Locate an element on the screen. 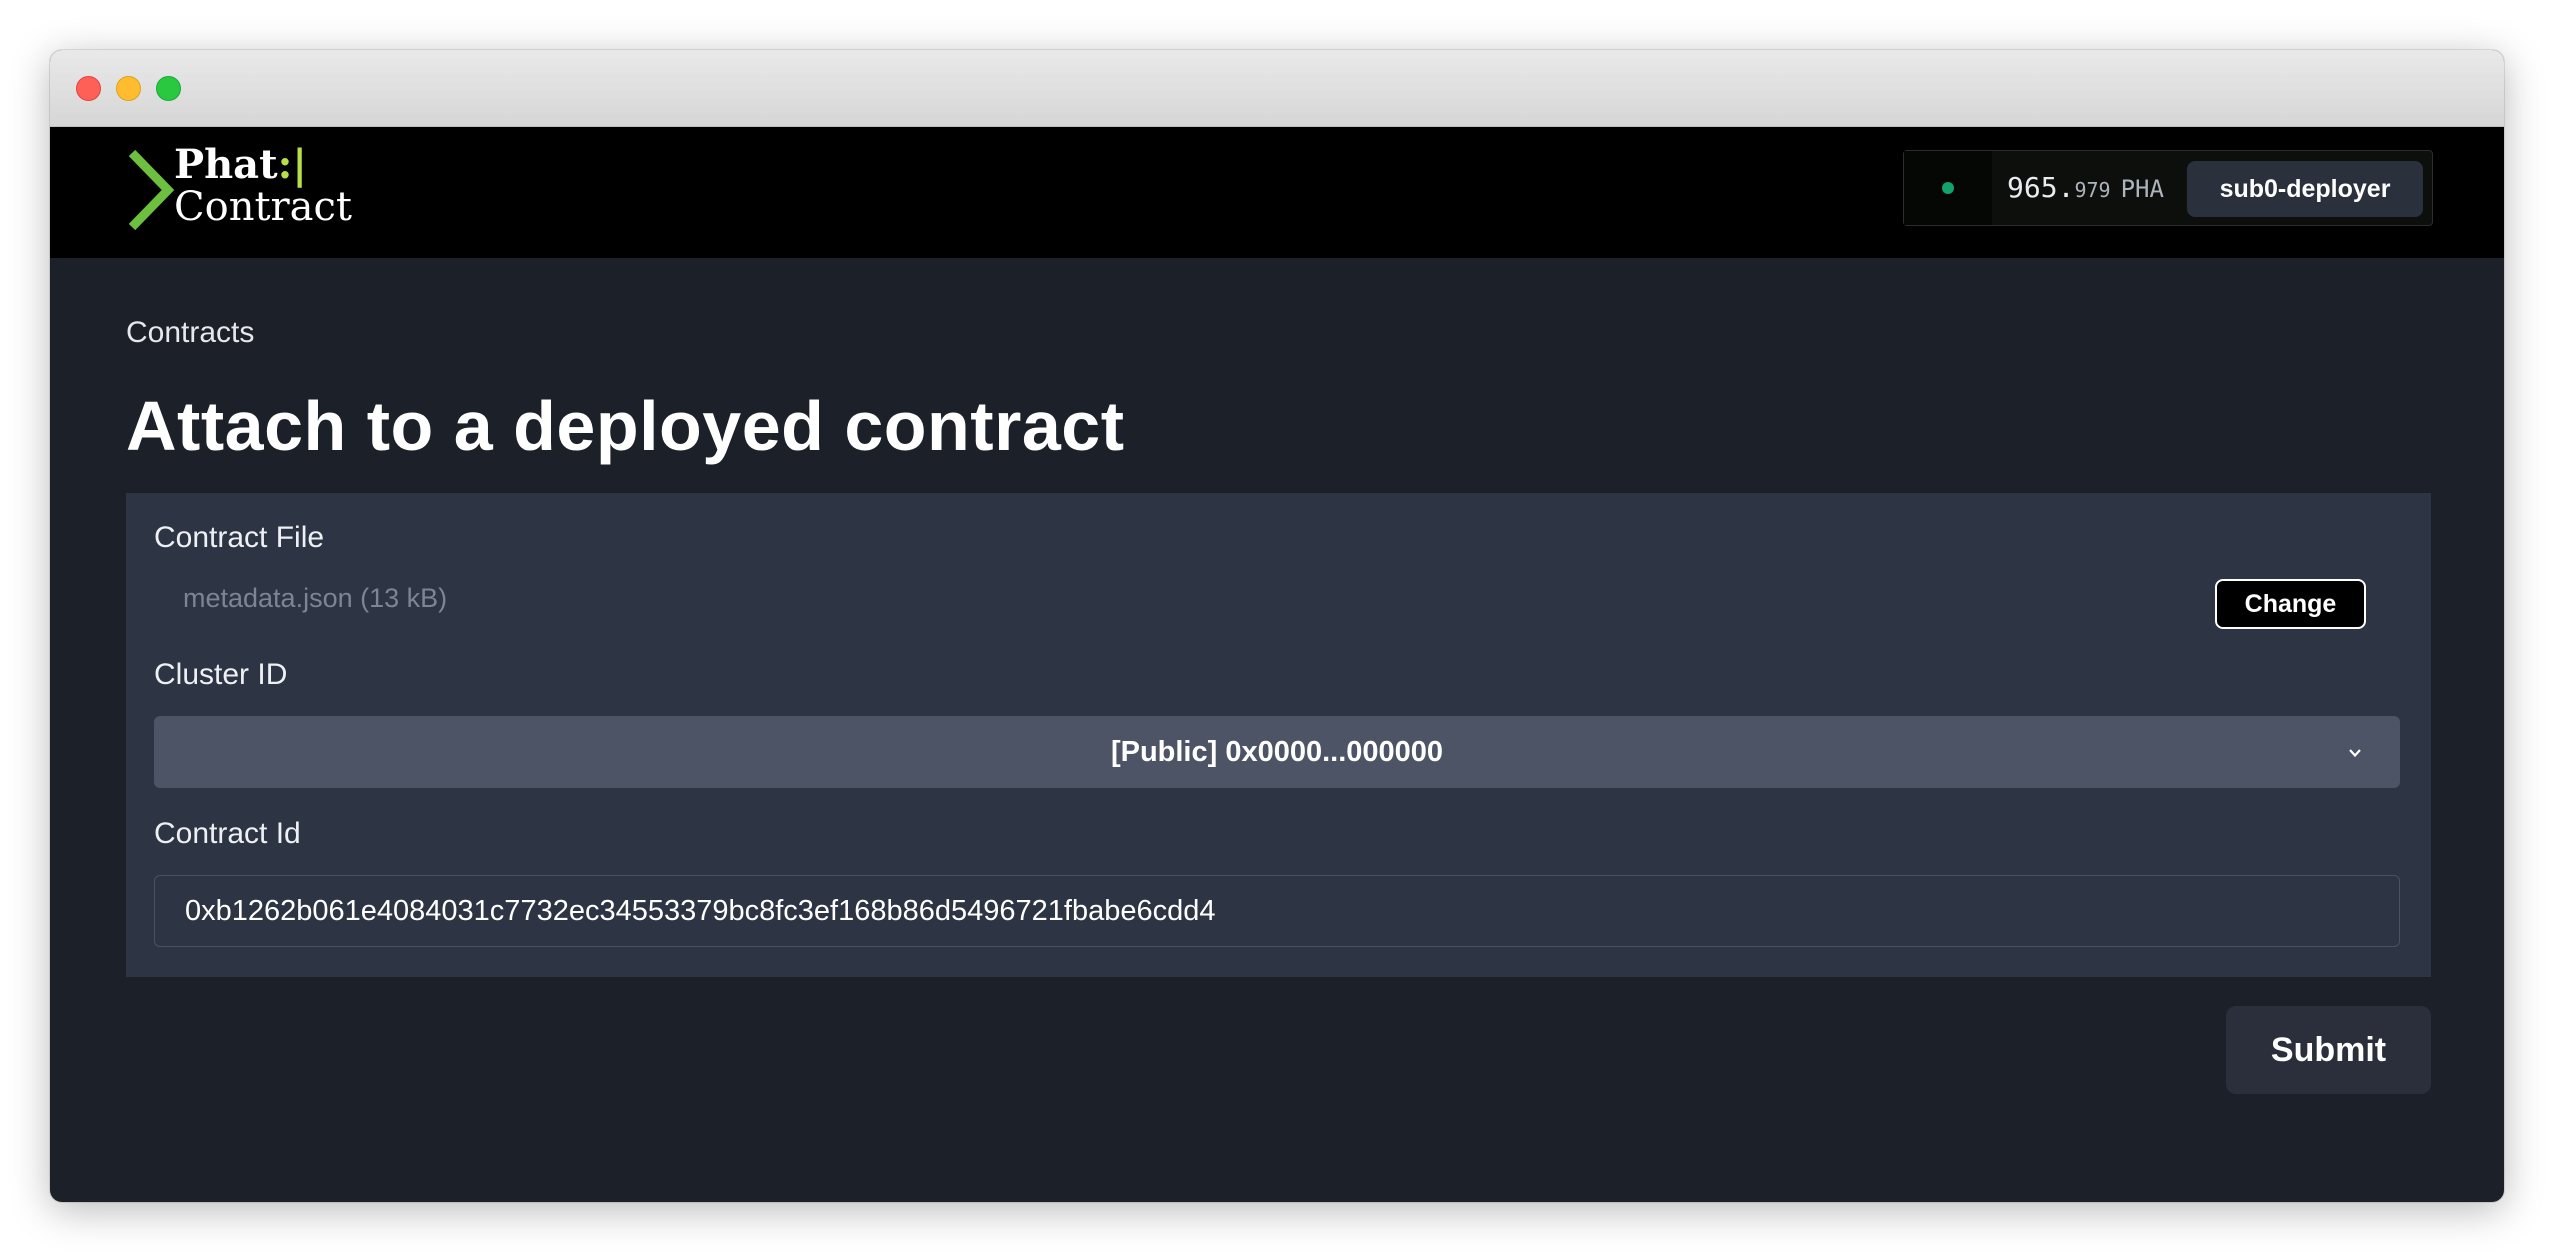  page-title: Attach to a deployed contract is located at coordinates (625, 426).